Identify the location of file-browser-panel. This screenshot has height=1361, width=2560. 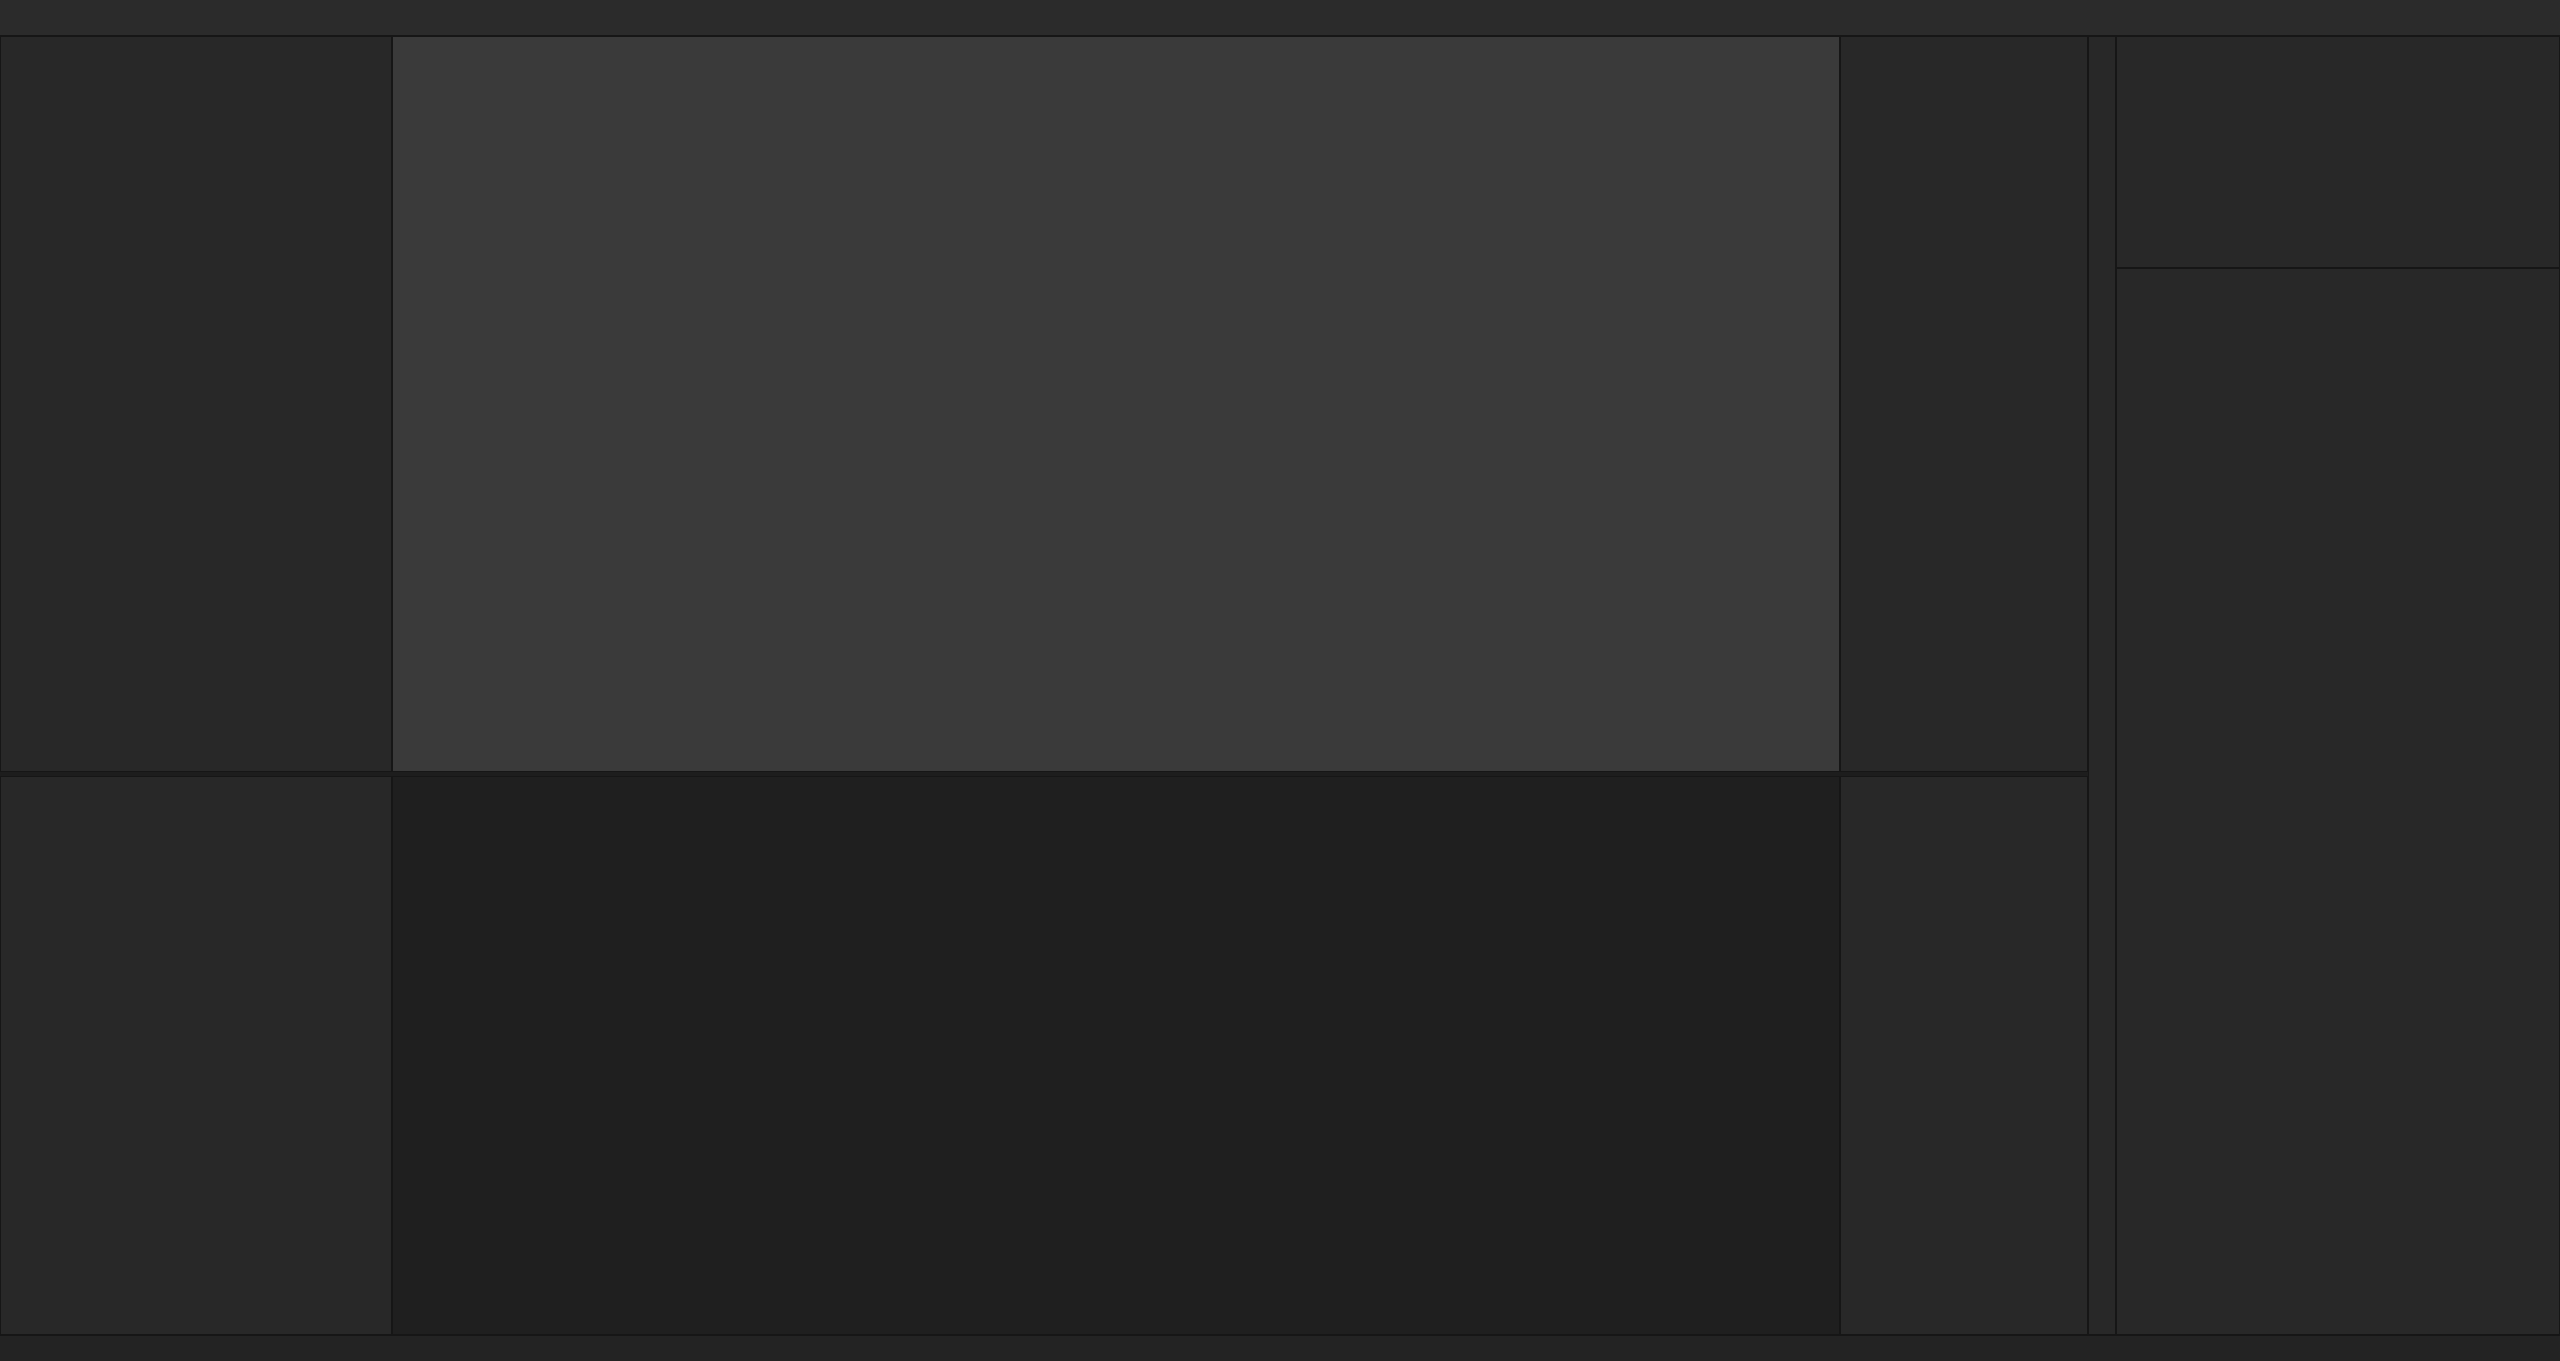
(196, 404).